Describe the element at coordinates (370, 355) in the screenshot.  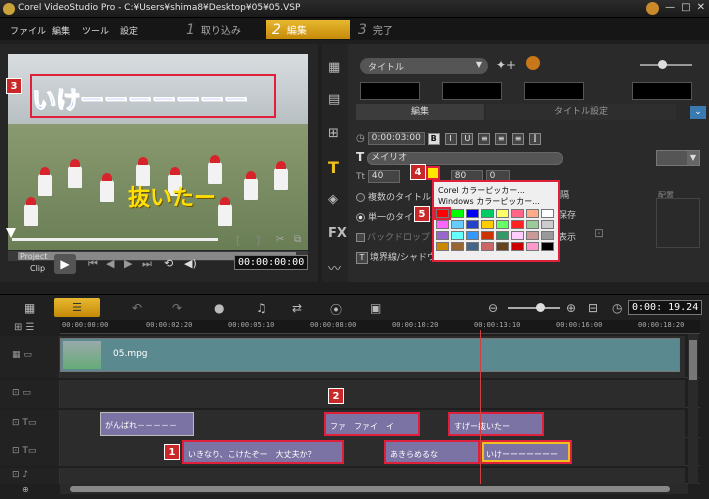
I see `video-clip: 05.mpg` at that location.